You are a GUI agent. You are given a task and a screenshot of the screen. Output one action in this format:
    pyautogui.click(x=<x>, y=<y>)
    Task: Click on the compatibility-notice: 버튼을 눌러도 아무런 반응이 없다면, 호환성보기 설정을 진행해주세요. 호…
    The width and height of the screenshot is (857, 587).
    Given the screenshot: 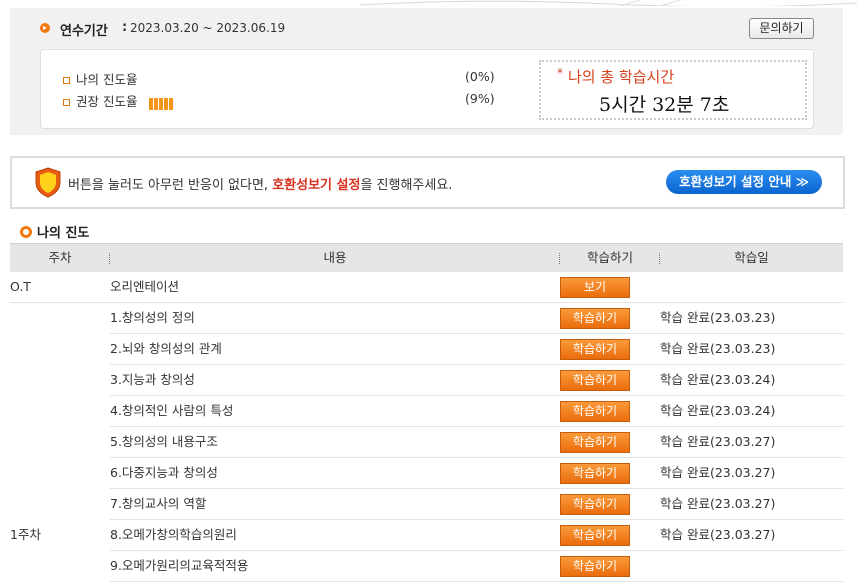 What is the action you would take?
    pyautogui.click(x=427, y=182)
    